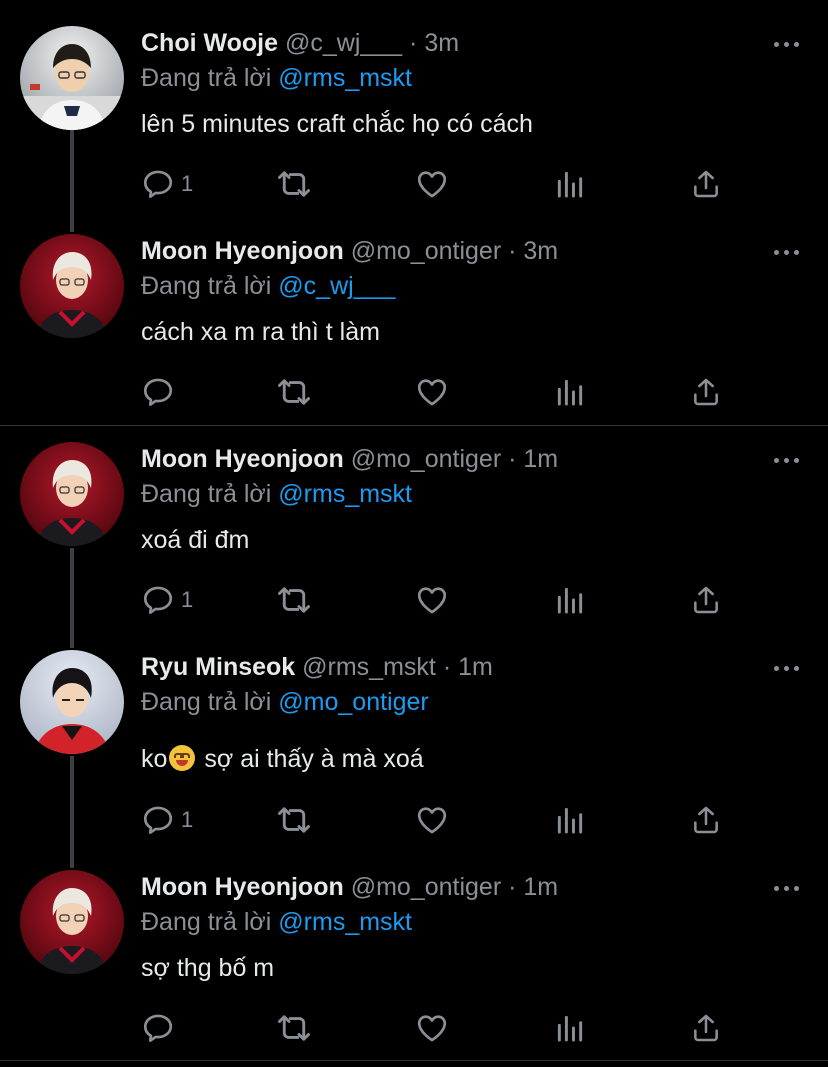 This screenshot has width=828, height=1067. Describe the element at coordinates (310, 759) in the screenshot. I see `tweet-text-part: sợ ai thấy à mà xoá` at that location.